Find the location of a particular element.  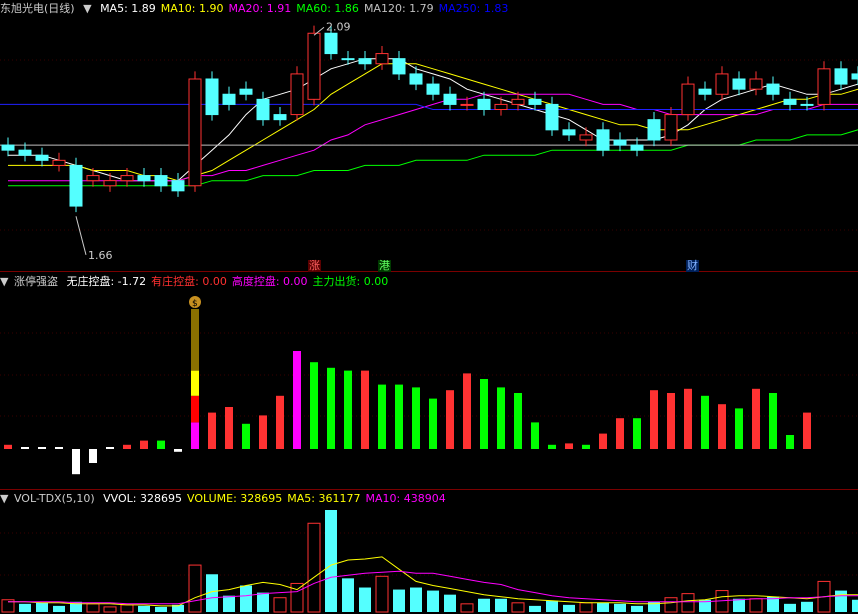

tag-limit-up: 涨 is located at coordinates (314, 266).